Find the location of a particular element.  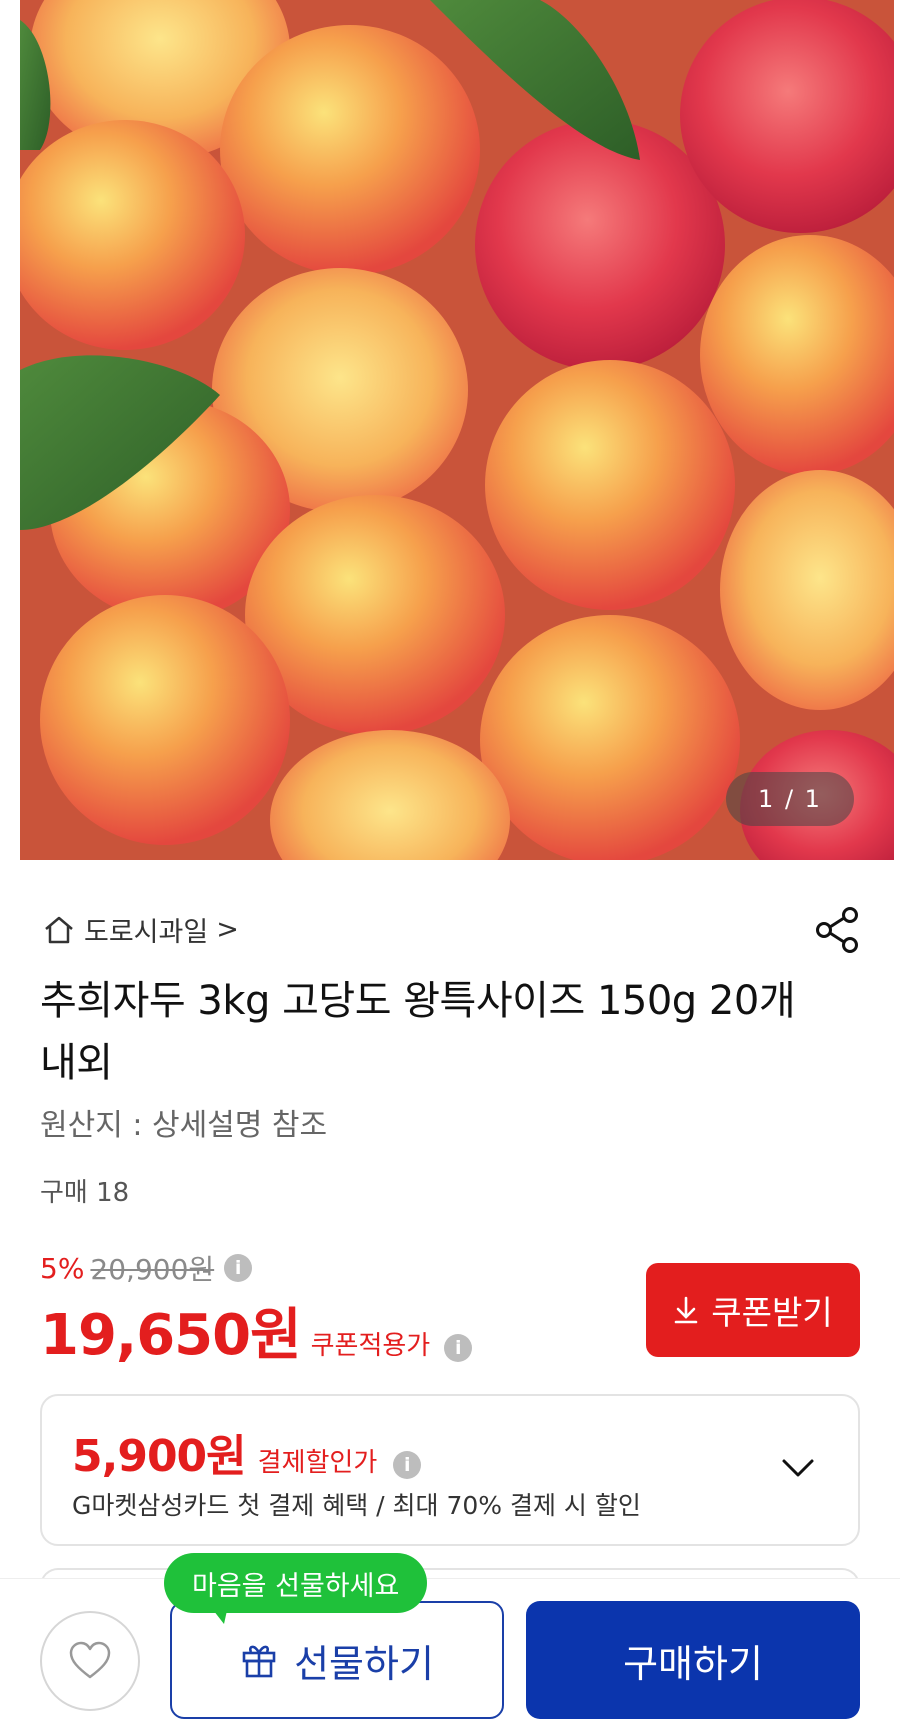

discount-rate: 5% is located at coordinates (62, 1268).